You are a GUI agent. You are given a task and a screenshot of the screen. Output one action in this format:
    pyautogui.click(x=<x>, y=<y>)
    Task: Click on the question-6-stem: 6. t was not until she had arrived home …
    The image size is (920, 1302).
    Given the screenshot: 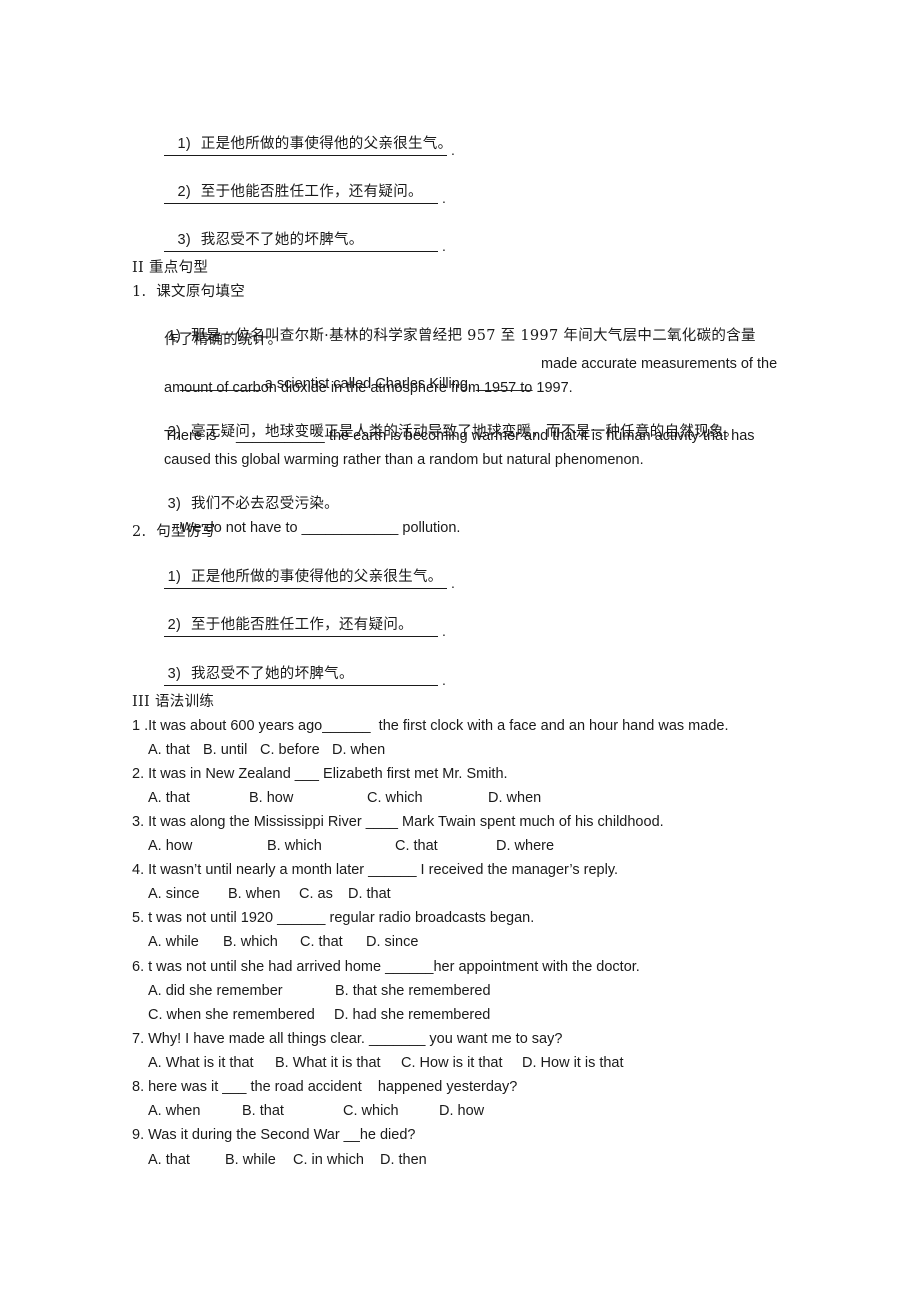 What is the action you would take?
    pyautogui.click(x=386, y=967)
    